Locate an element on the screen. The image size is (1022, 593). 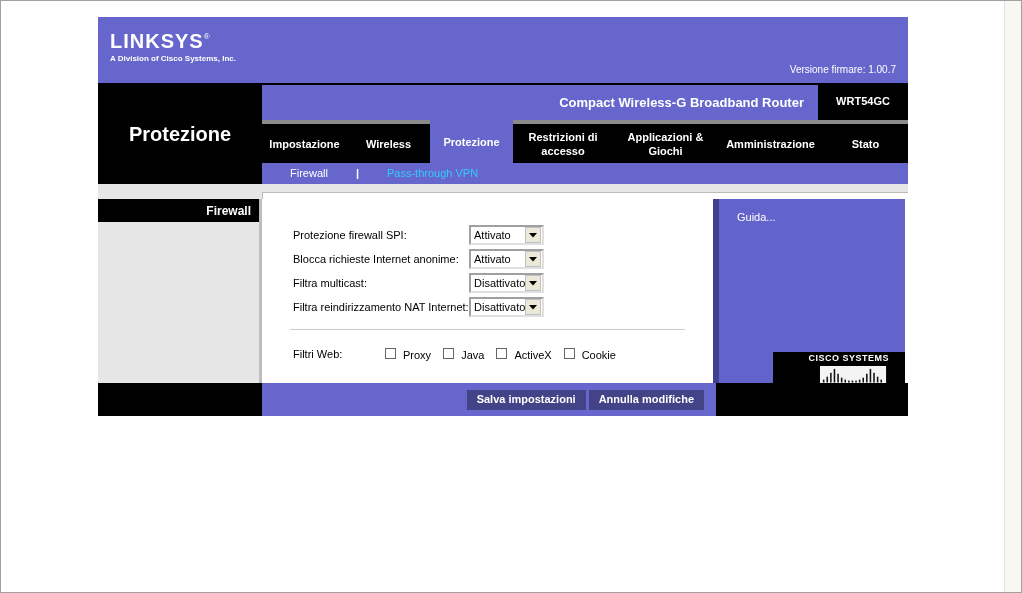
checkbox-label: Java is located at coordinates (473, 355).